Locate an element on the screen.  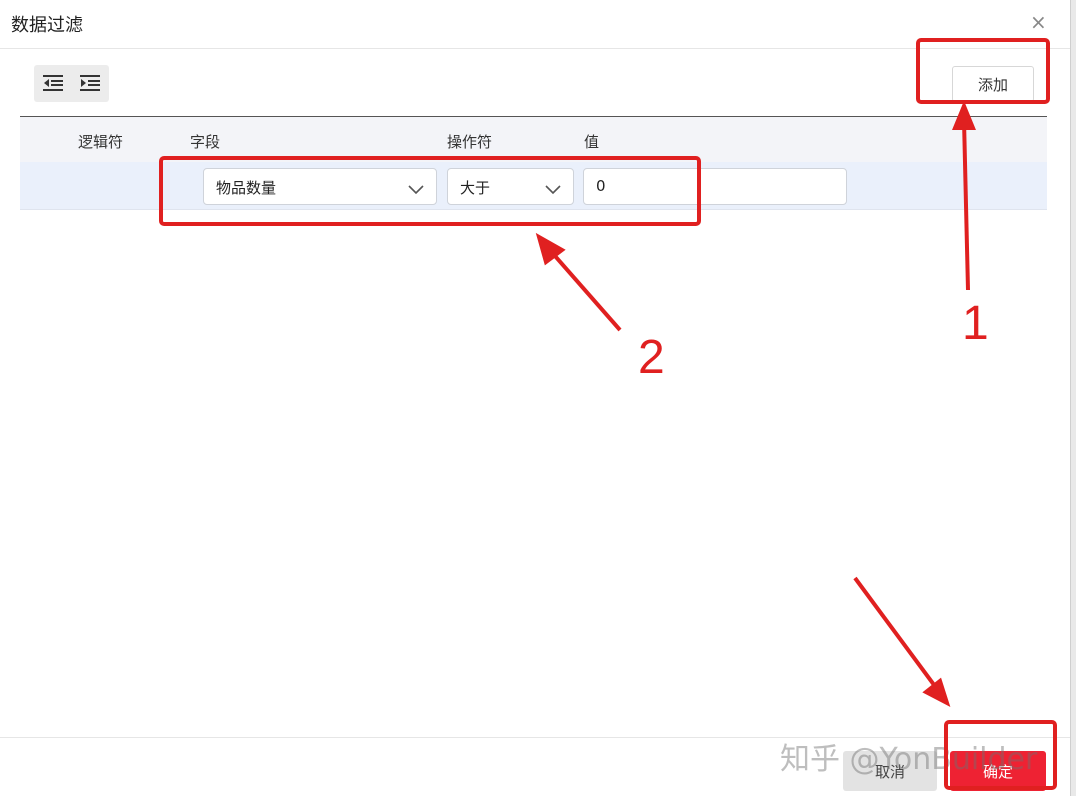
dialog-title: 数据过滤 is located at coordinates (47, 25).